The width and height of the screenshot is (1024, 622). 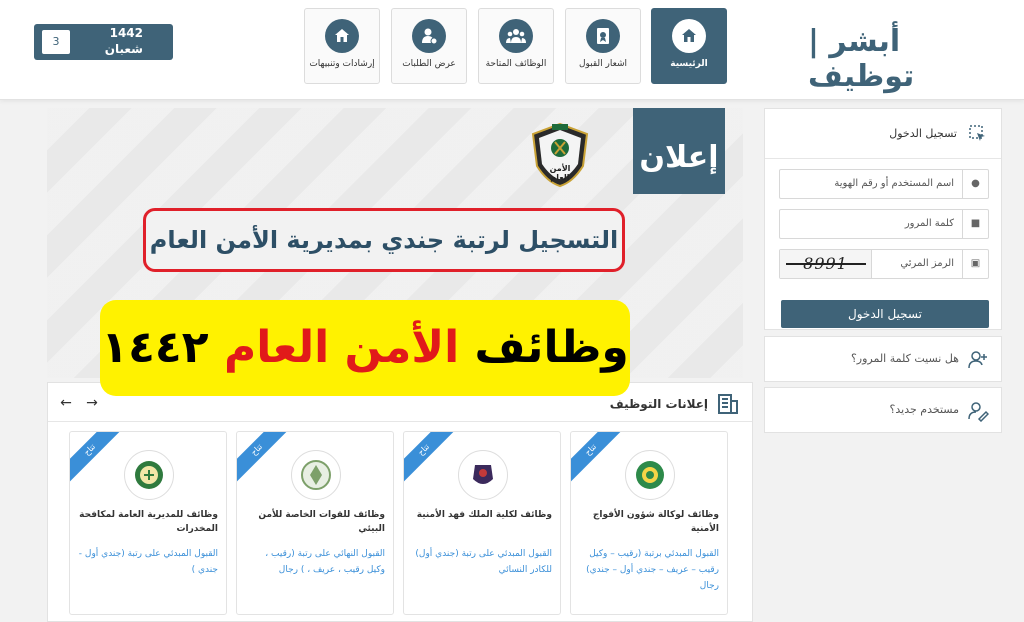 I want to click on nav-available-jobs: الوظائف المتاحة, so click(x=516, y=46).